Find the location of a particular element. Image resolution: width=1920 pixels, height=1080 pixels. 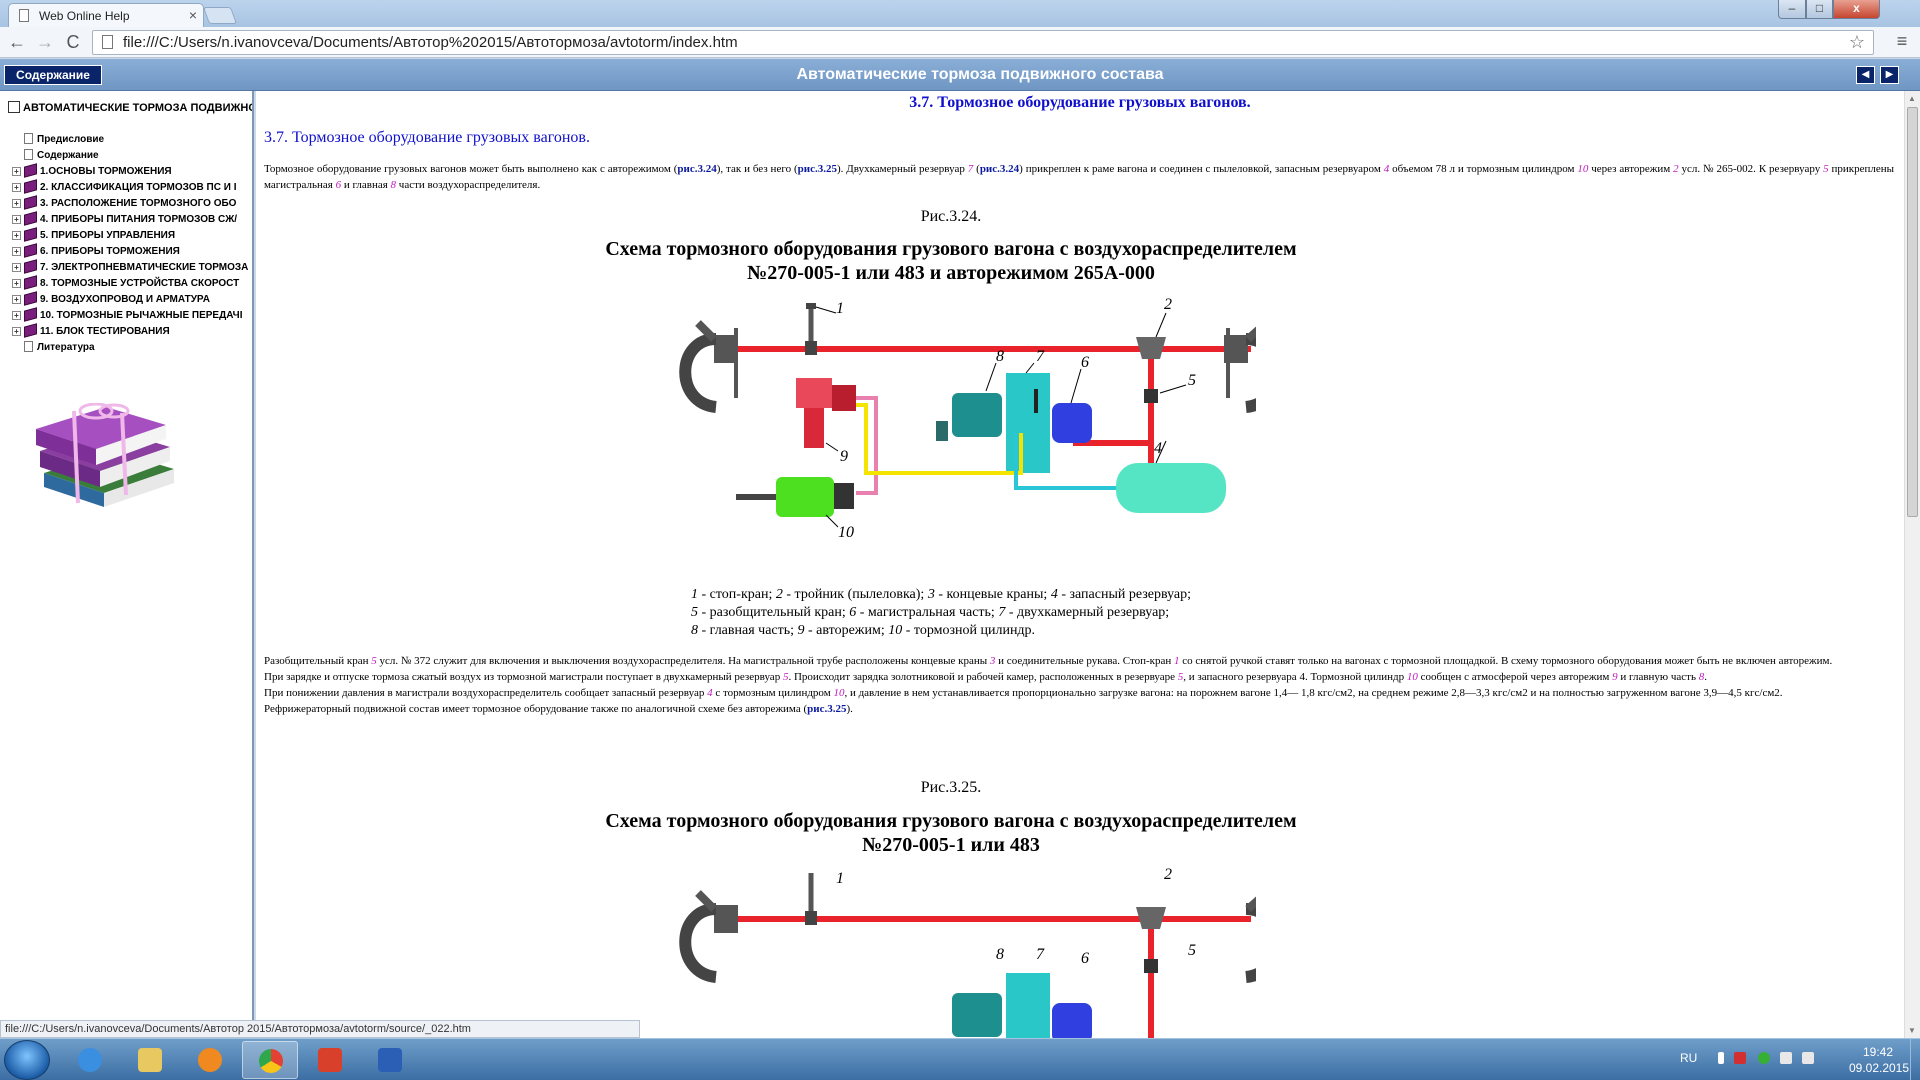

reload-button: C is located at coordinates (73, 42).